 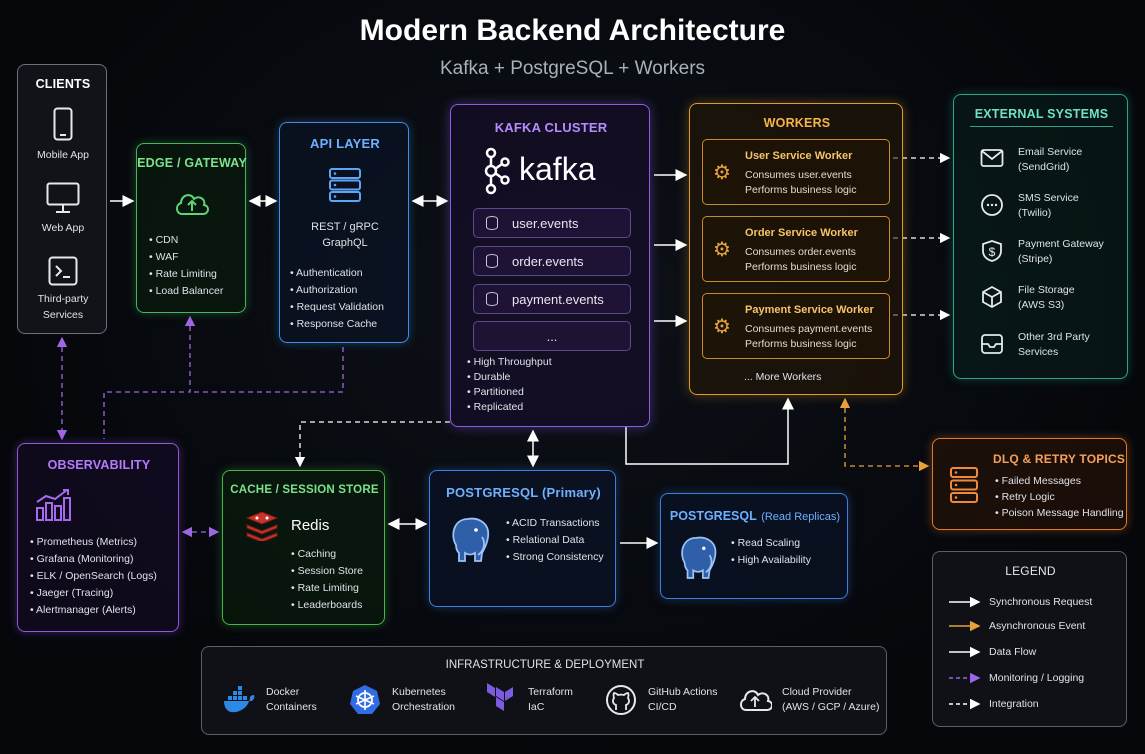 What do you see at coordinates (372, 444) in the screenshot?
I see `integration-kafka-cache` at bounding box center [372, 444].